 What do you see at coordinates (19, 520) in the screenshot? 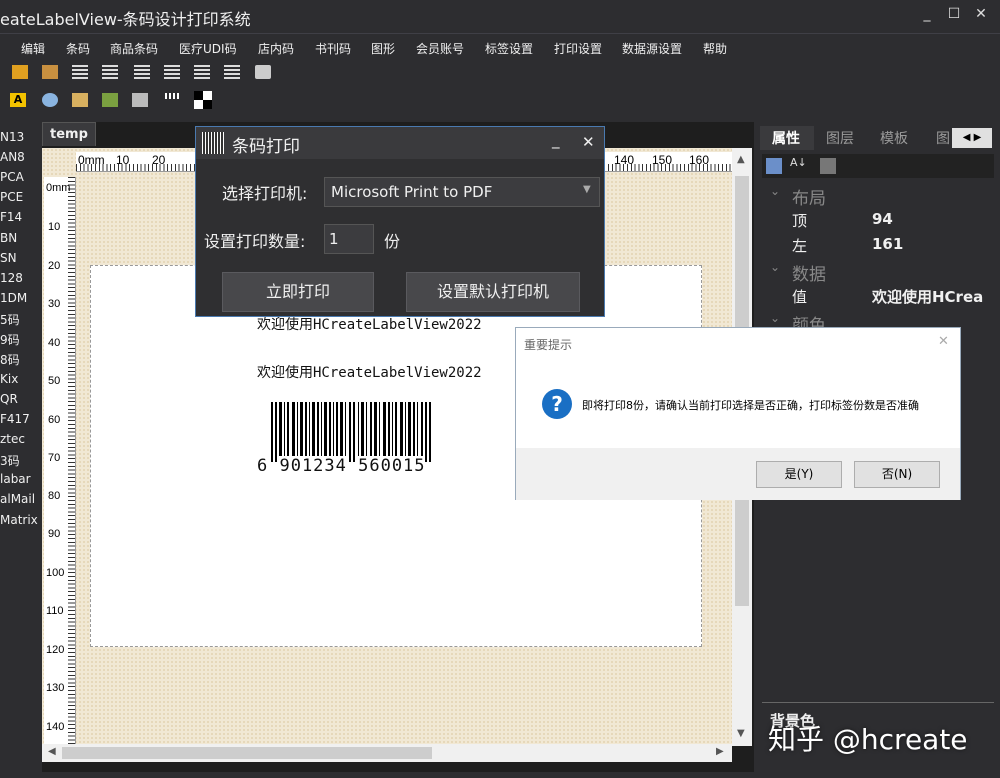
I see `list-item: Matrix` at bounding box center [19, 520].